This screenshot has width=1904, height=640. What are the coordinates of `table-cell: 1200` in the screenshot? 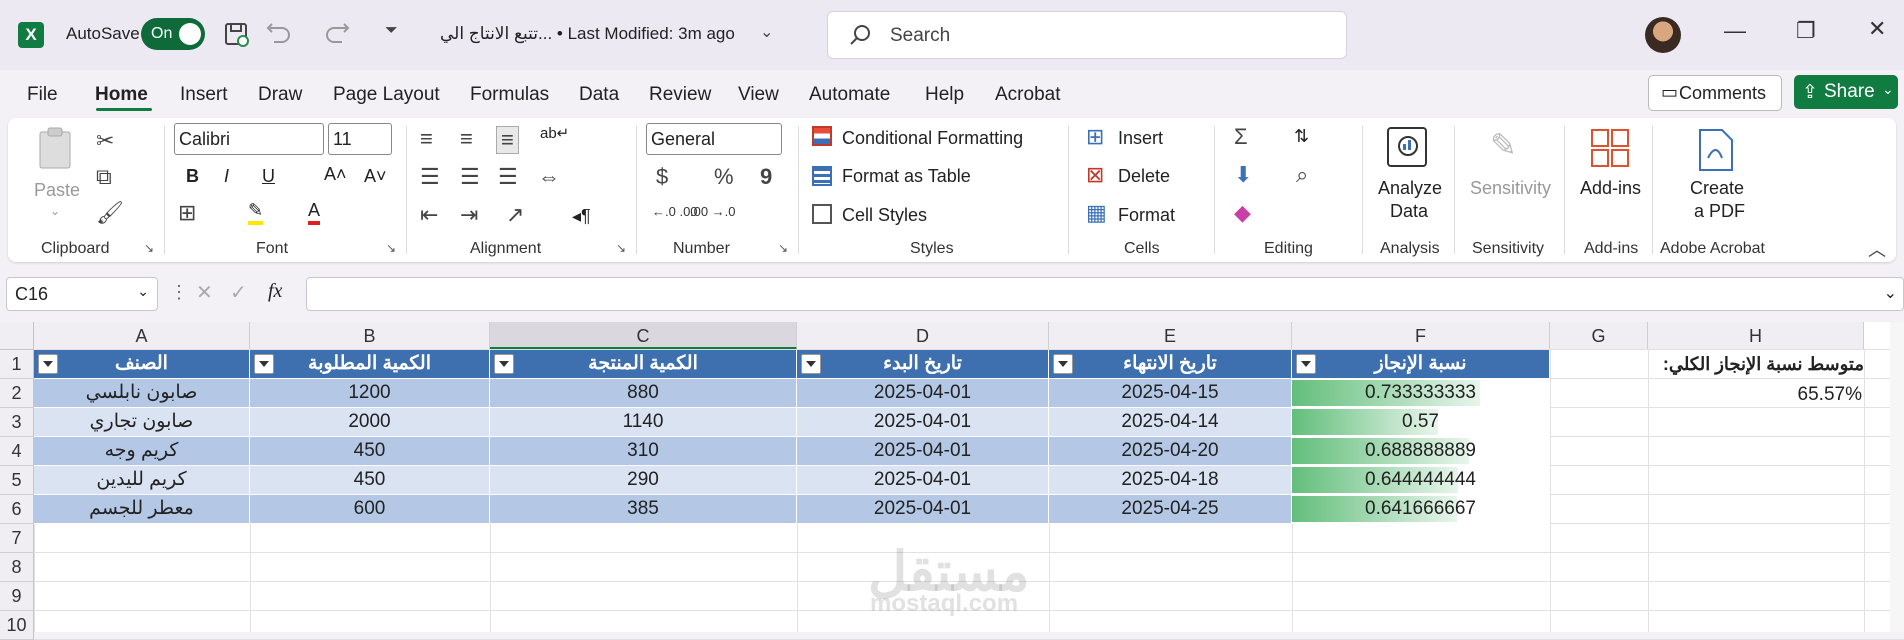 It's located at (370, 393).